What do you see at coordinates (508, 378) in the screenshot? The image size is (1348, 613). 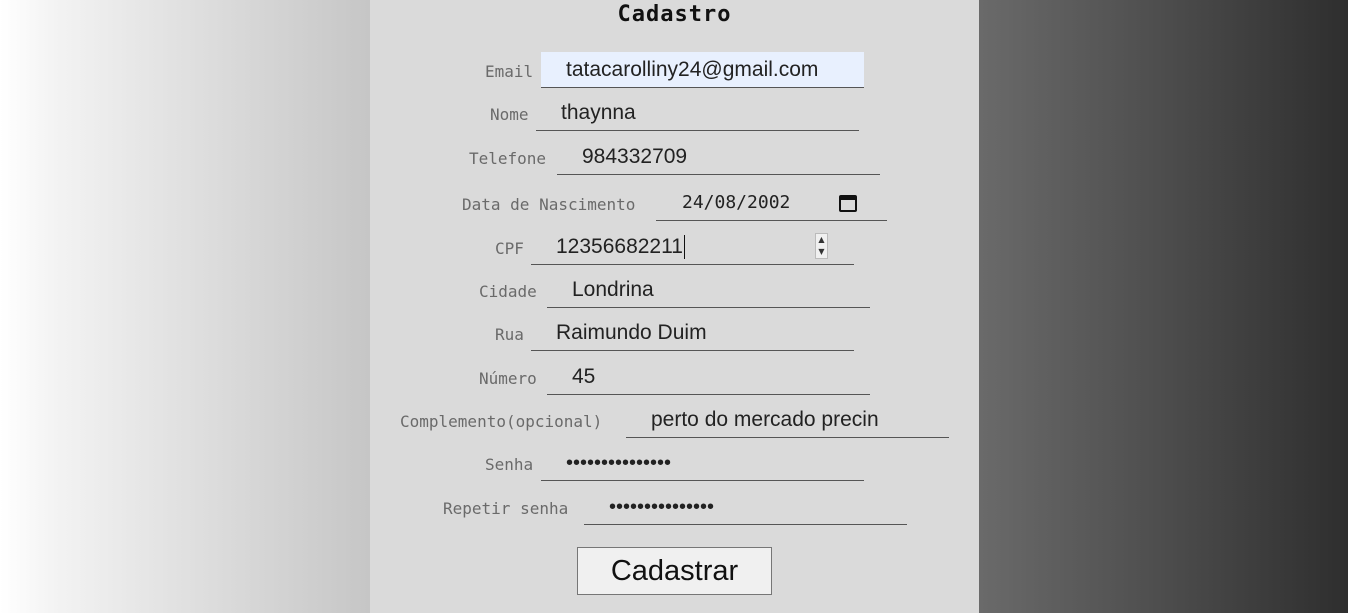 I see `numero-label: Número` at bounding box center [508, 378].